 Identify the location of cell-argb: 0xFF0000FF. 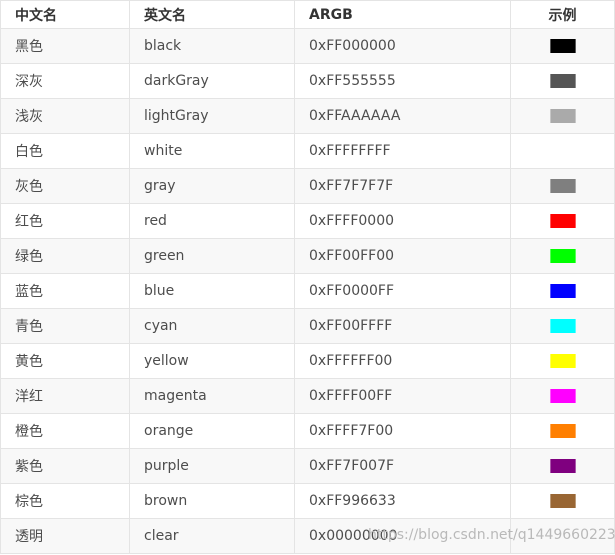
(402, 291).